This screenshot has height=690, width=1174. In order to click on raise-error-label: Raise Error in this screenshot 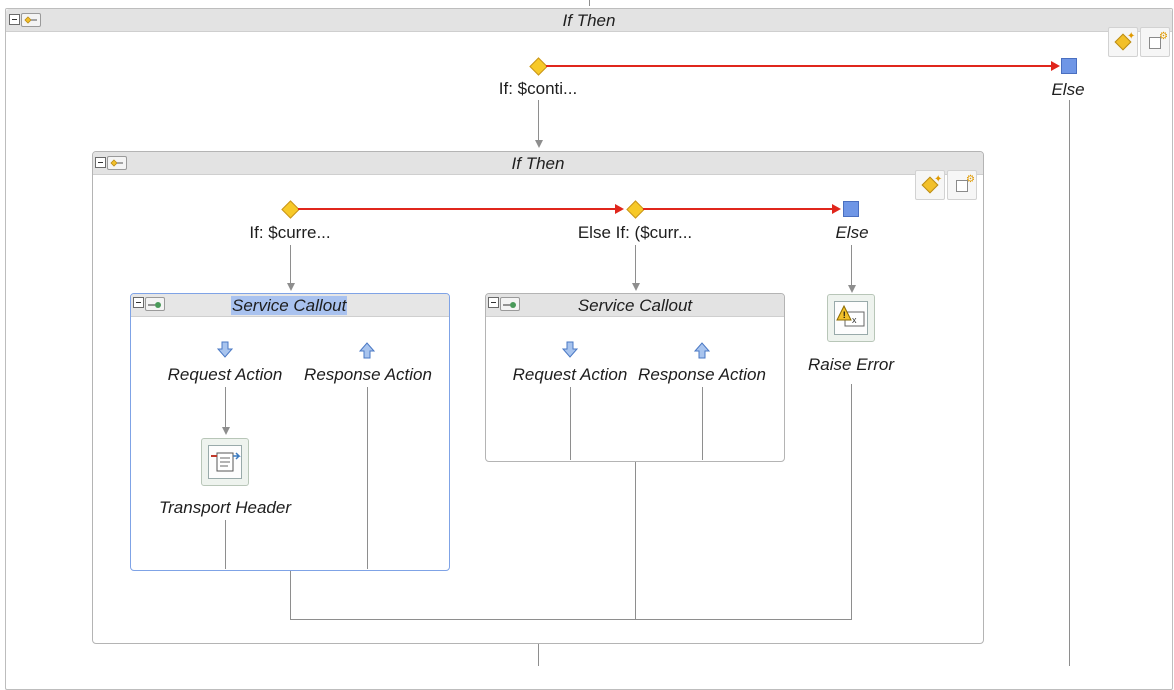, I will do `click(851, 365)`.